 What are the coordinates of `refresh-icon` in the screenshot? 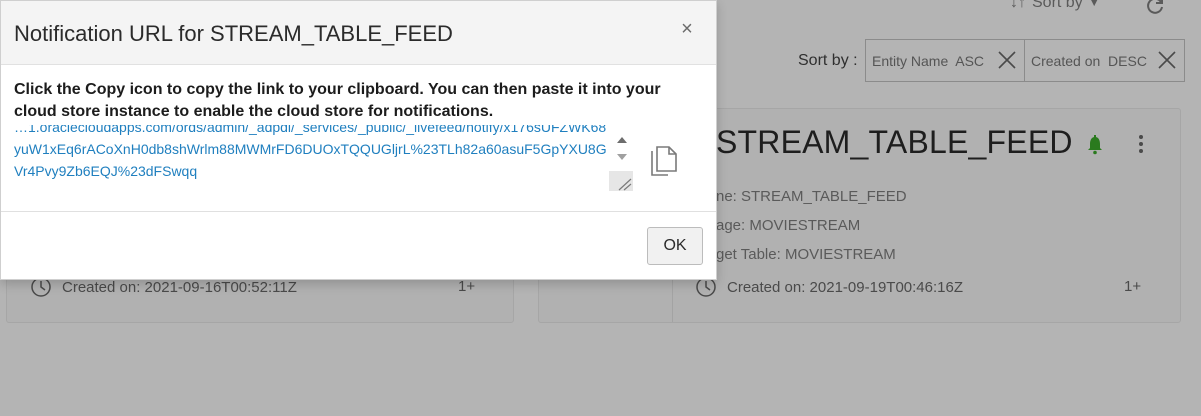 It's located at (1155, 8).